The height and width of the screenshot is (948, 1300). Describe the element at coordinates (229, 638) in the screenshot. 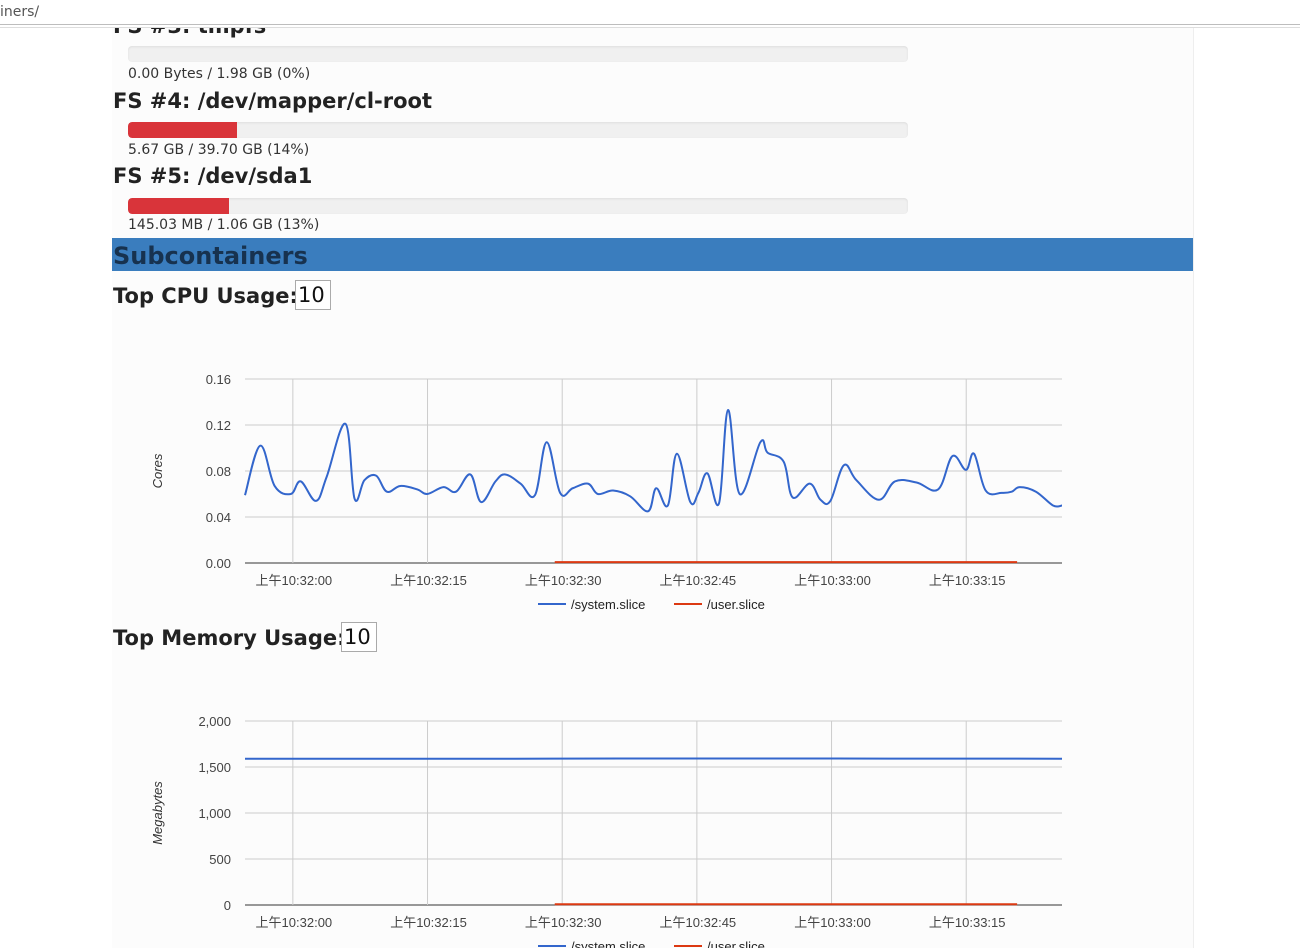

I see `top-memory-label: Top Memory Usage:` at that location.